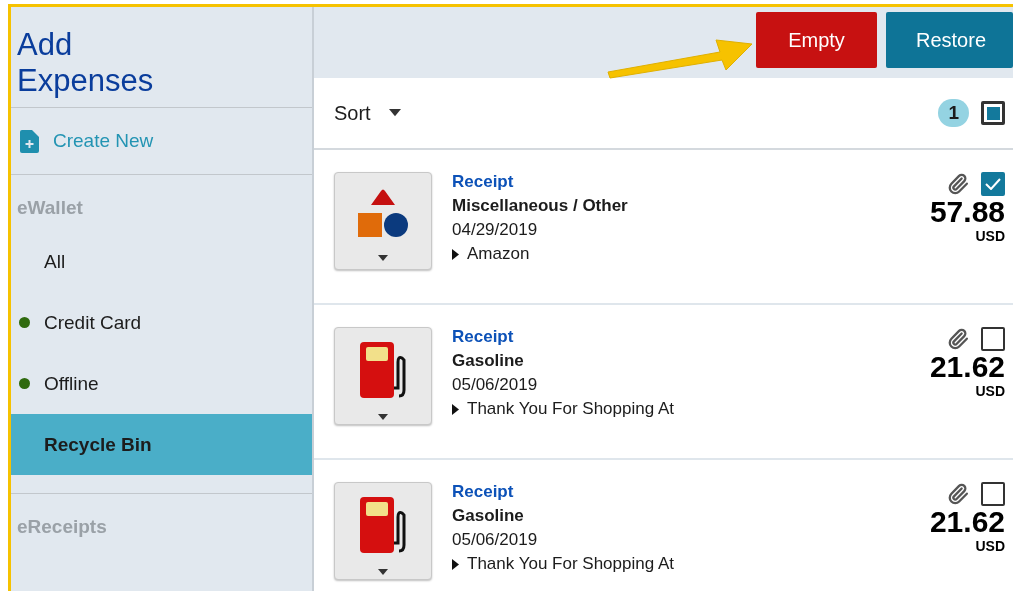 This screenshot has width=1013, height=591. Describe the element at coordinates (50, 208) in the screenshot. I see `section-heading: eWallet` at that location.